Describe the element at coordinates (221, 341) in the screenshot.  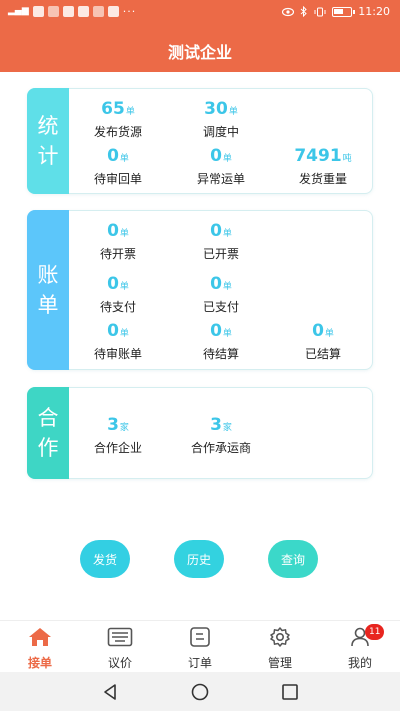
I see `bill-to-settle: 0单 待结算` at that location.